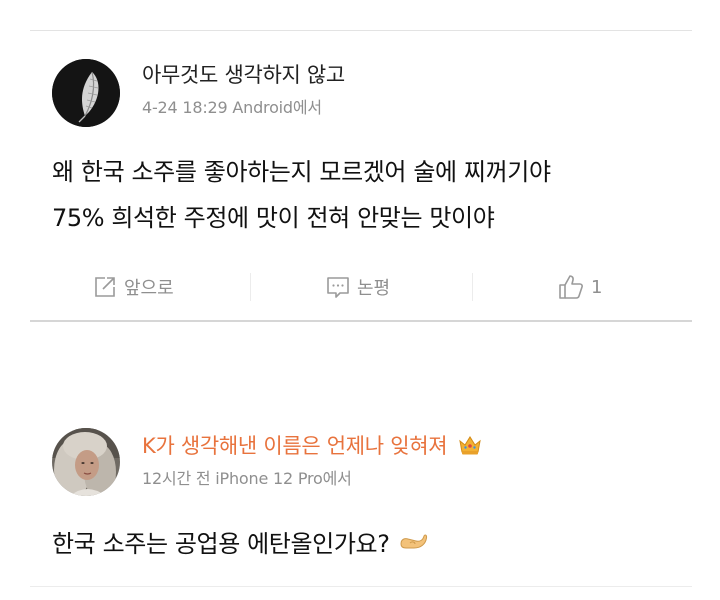  Describe the element at coordinates (361, 30) in the screenshot. I see `top-divider` at that location.